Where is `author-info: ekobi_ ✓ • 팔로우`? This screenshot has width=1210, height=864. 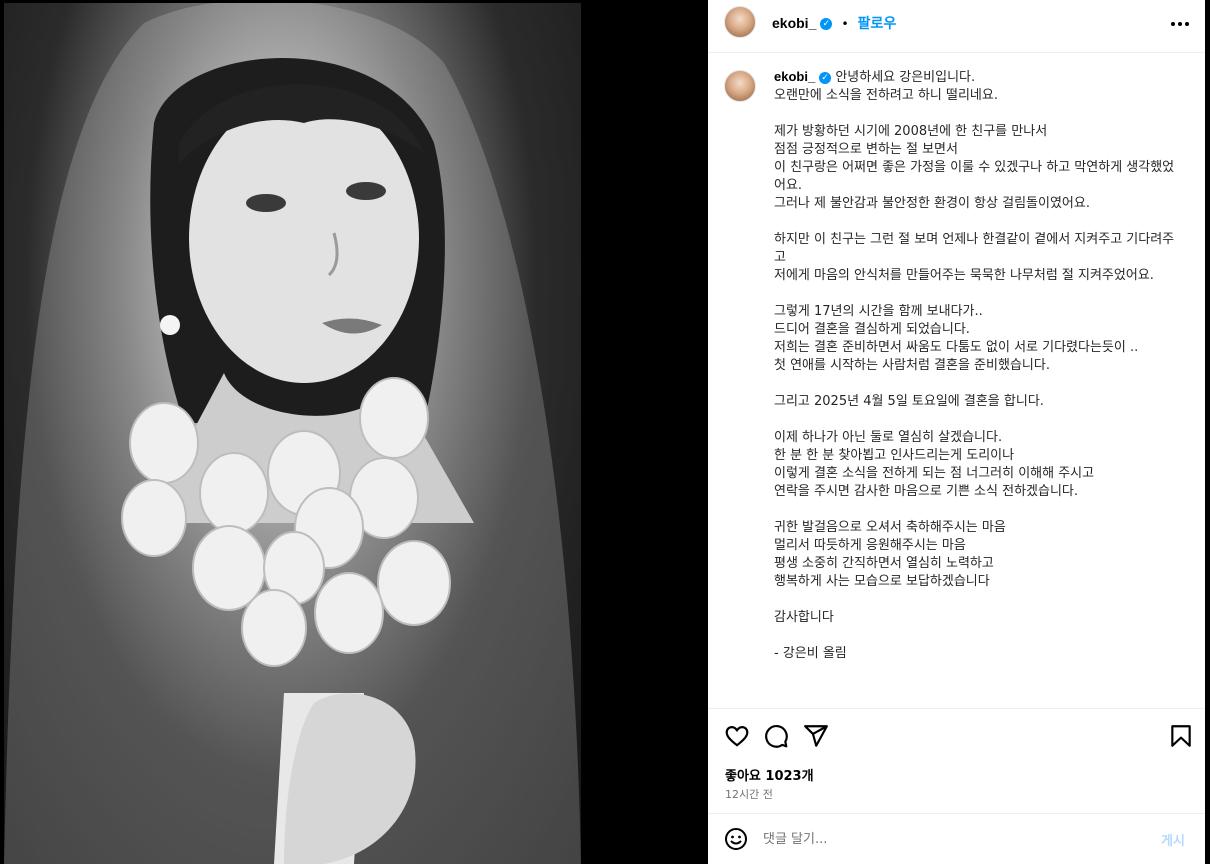 author-info: ekobi_ ✓ • 팔로우 is located at coordinates (834, 23).